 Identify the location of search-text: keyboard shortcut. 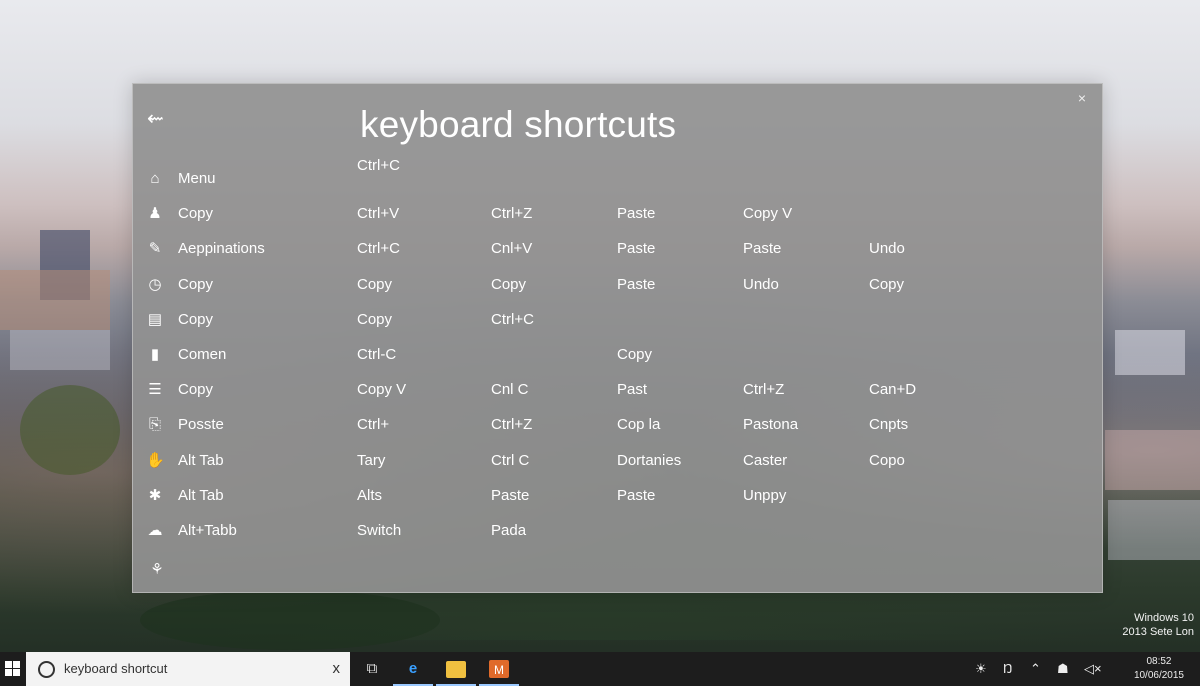
(116, 668).